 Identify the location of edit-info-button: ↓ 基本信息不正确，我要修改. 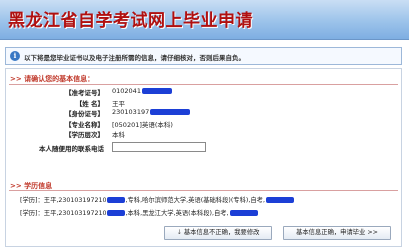
(218, 233).